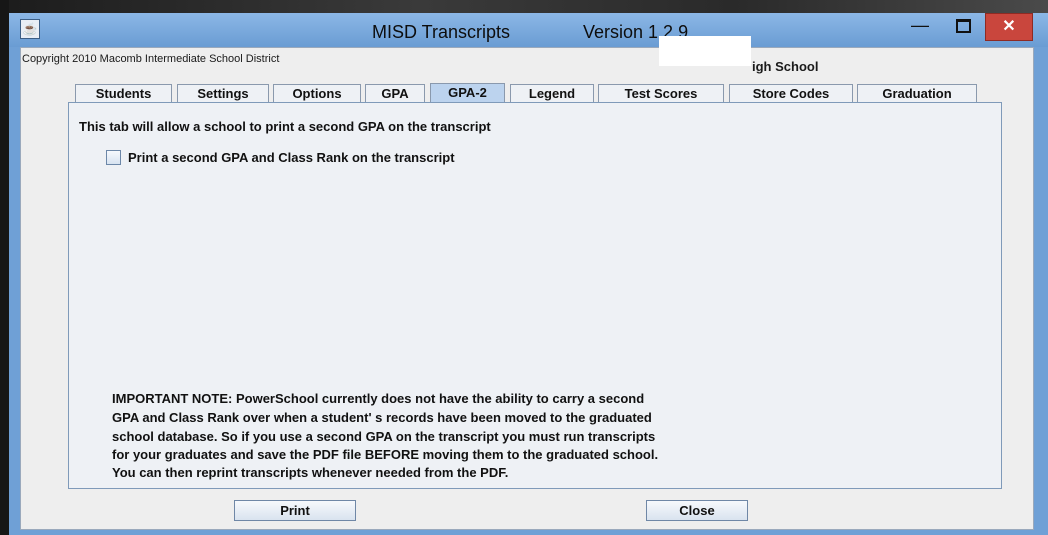 This screenshot has width=1048, height=535. Describe the element at coordinates (395, 93) in the screenshot. I see `tab-gpa: GPA` at that location.